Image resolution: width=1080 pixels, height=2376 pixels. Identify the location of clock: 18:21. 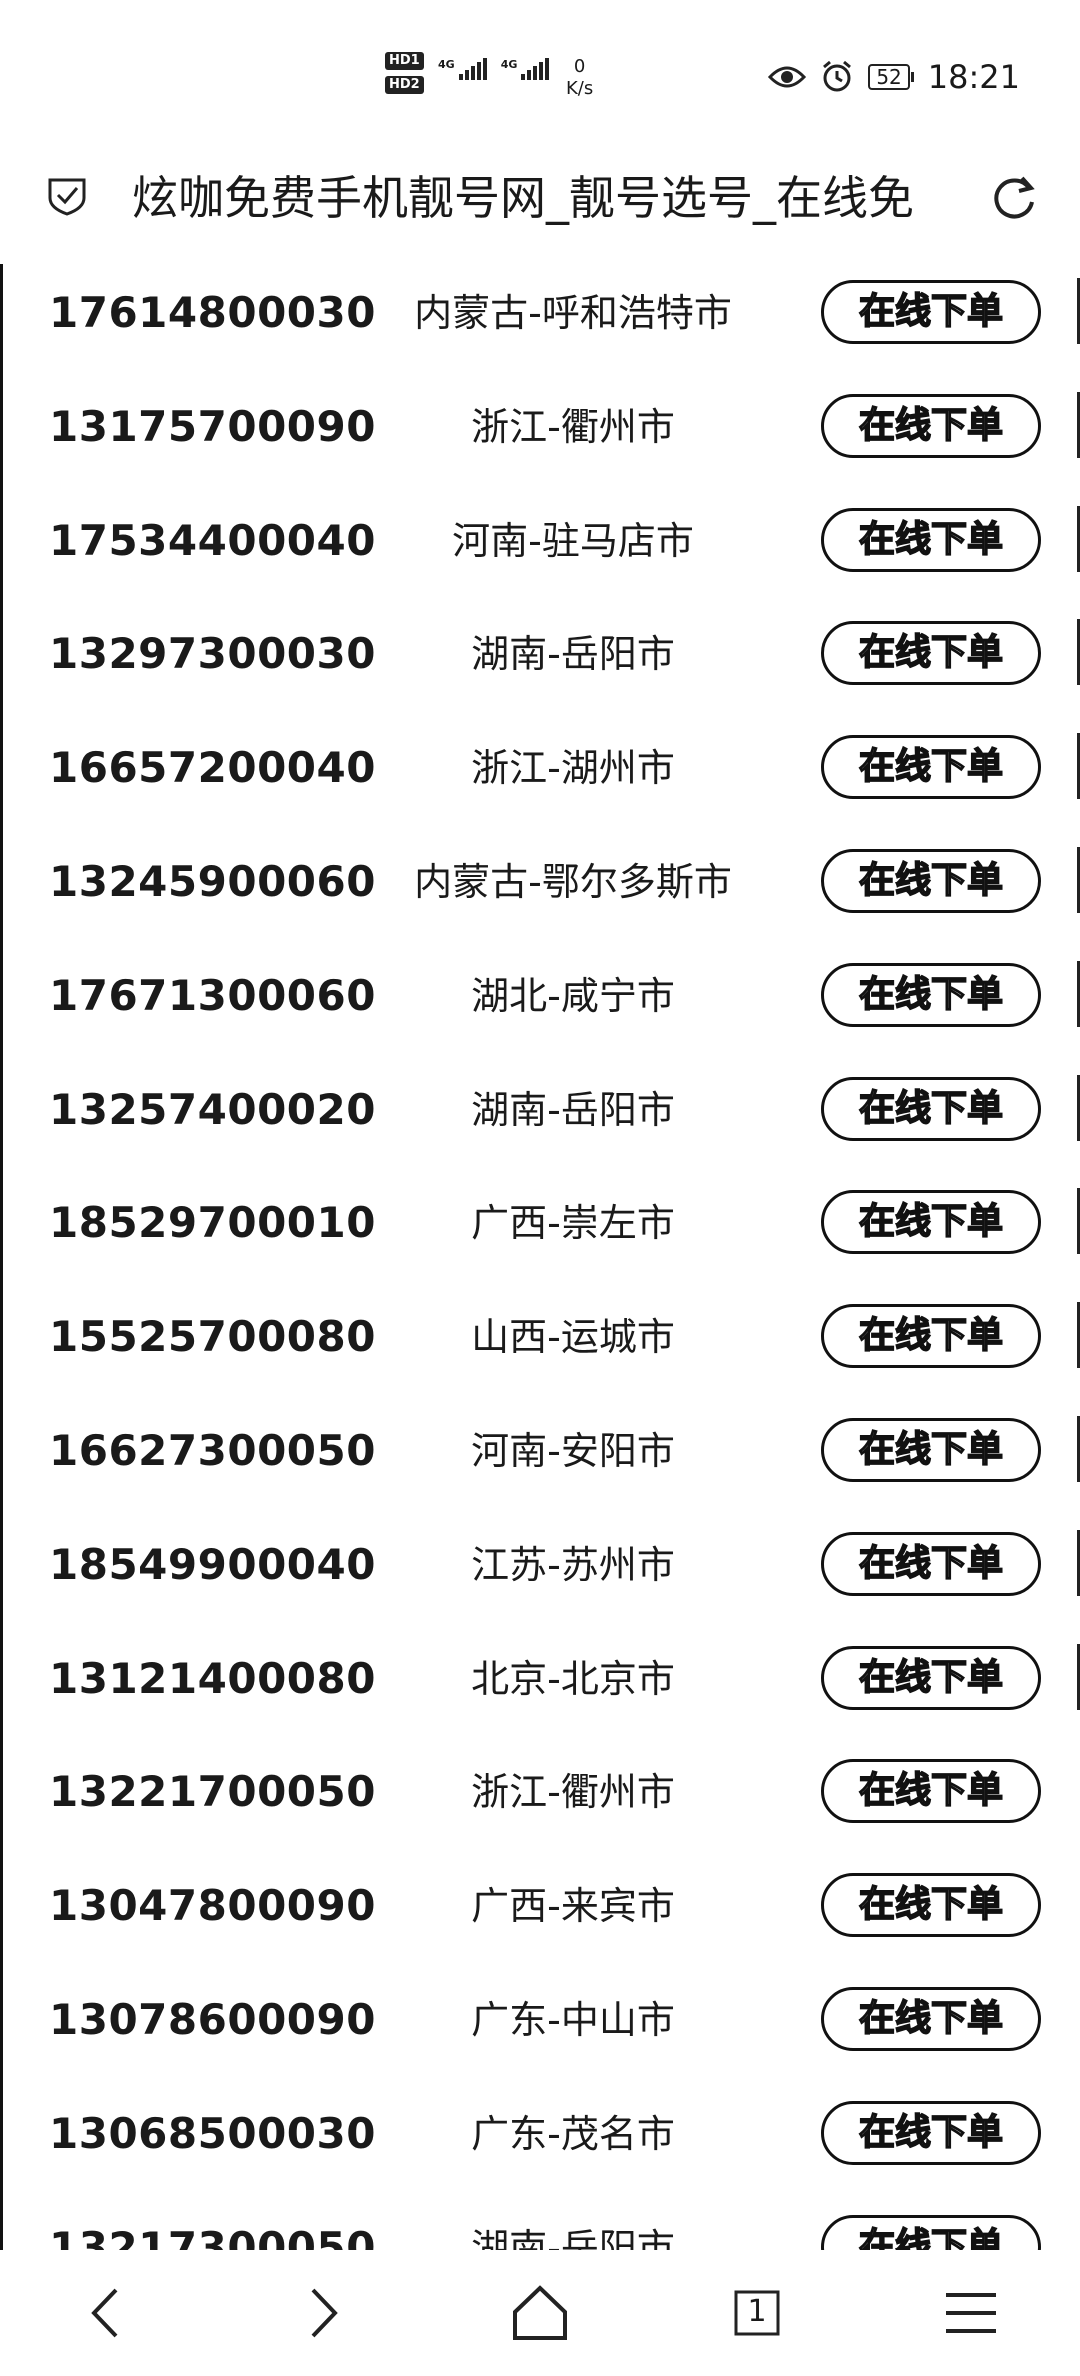
(973, 77).